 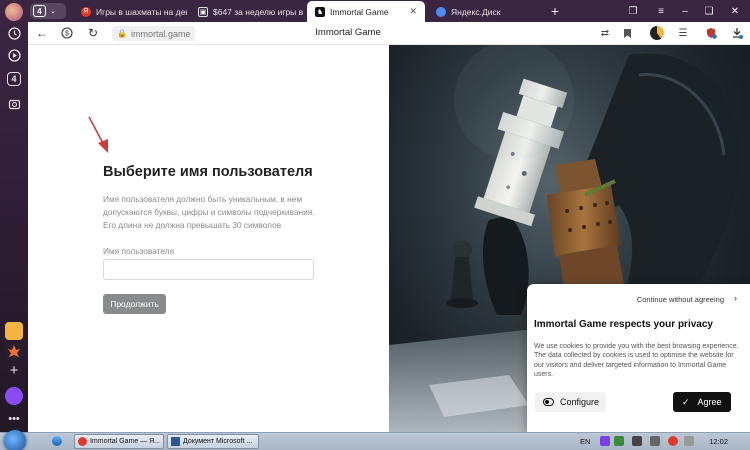 I want to click on close-icon: ✕, so click(x=413, y=11).